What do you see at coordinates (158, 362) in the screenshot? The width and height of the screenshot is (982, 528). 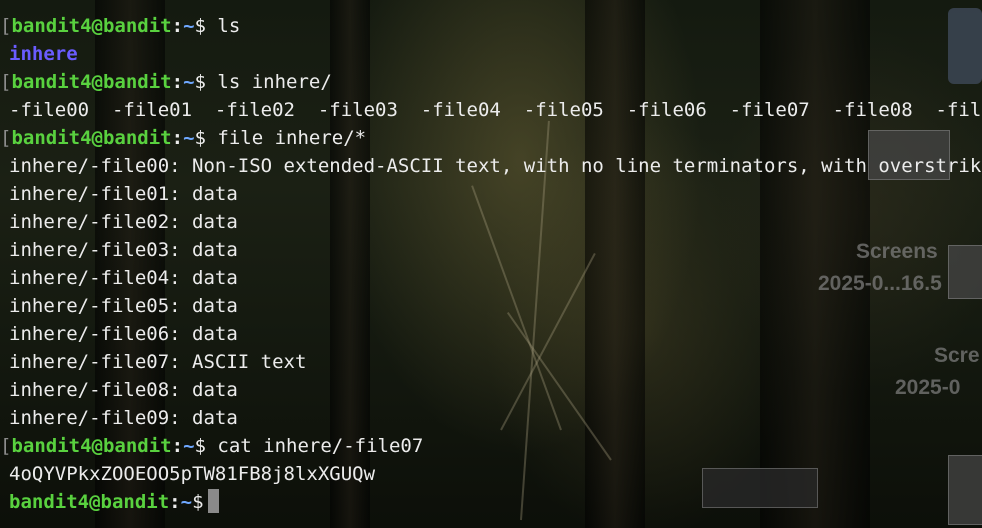 I see `output-line: inhere/-file07: ASCII text` at bounding box center [158, 362].